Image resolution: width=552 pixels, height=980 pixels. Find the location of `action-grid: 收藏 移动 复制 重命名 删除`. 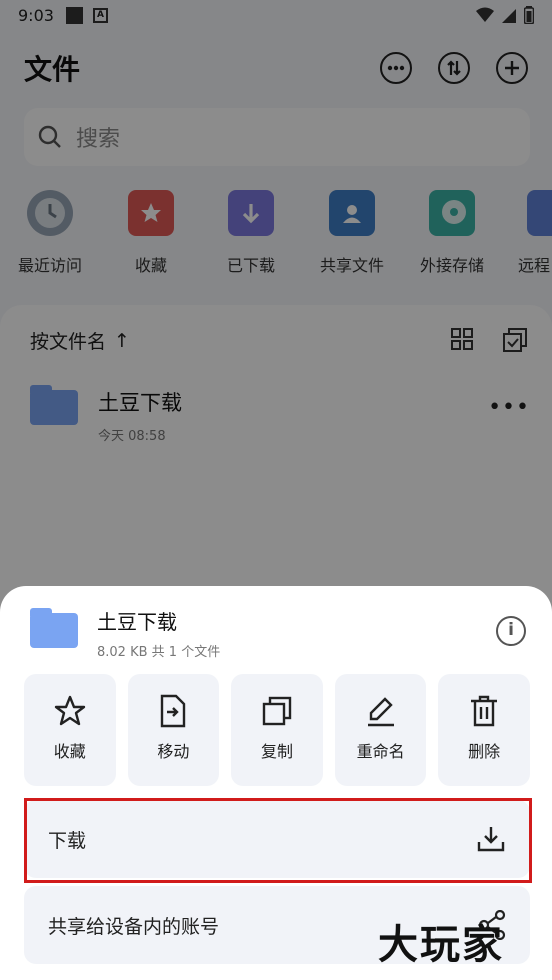

action-grid: 收藏 移动 复制 重命名 删除 is located at coordinates (277, 730).